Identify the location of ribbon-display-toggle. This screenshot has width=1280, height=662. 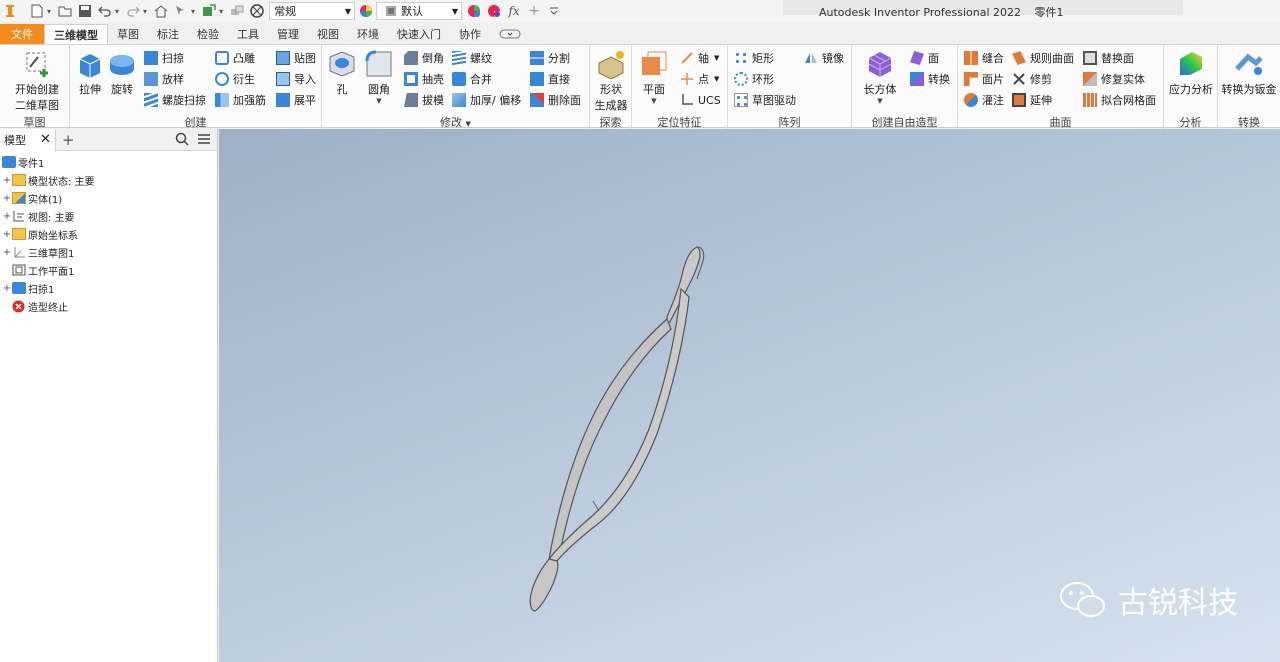
(510, 34).